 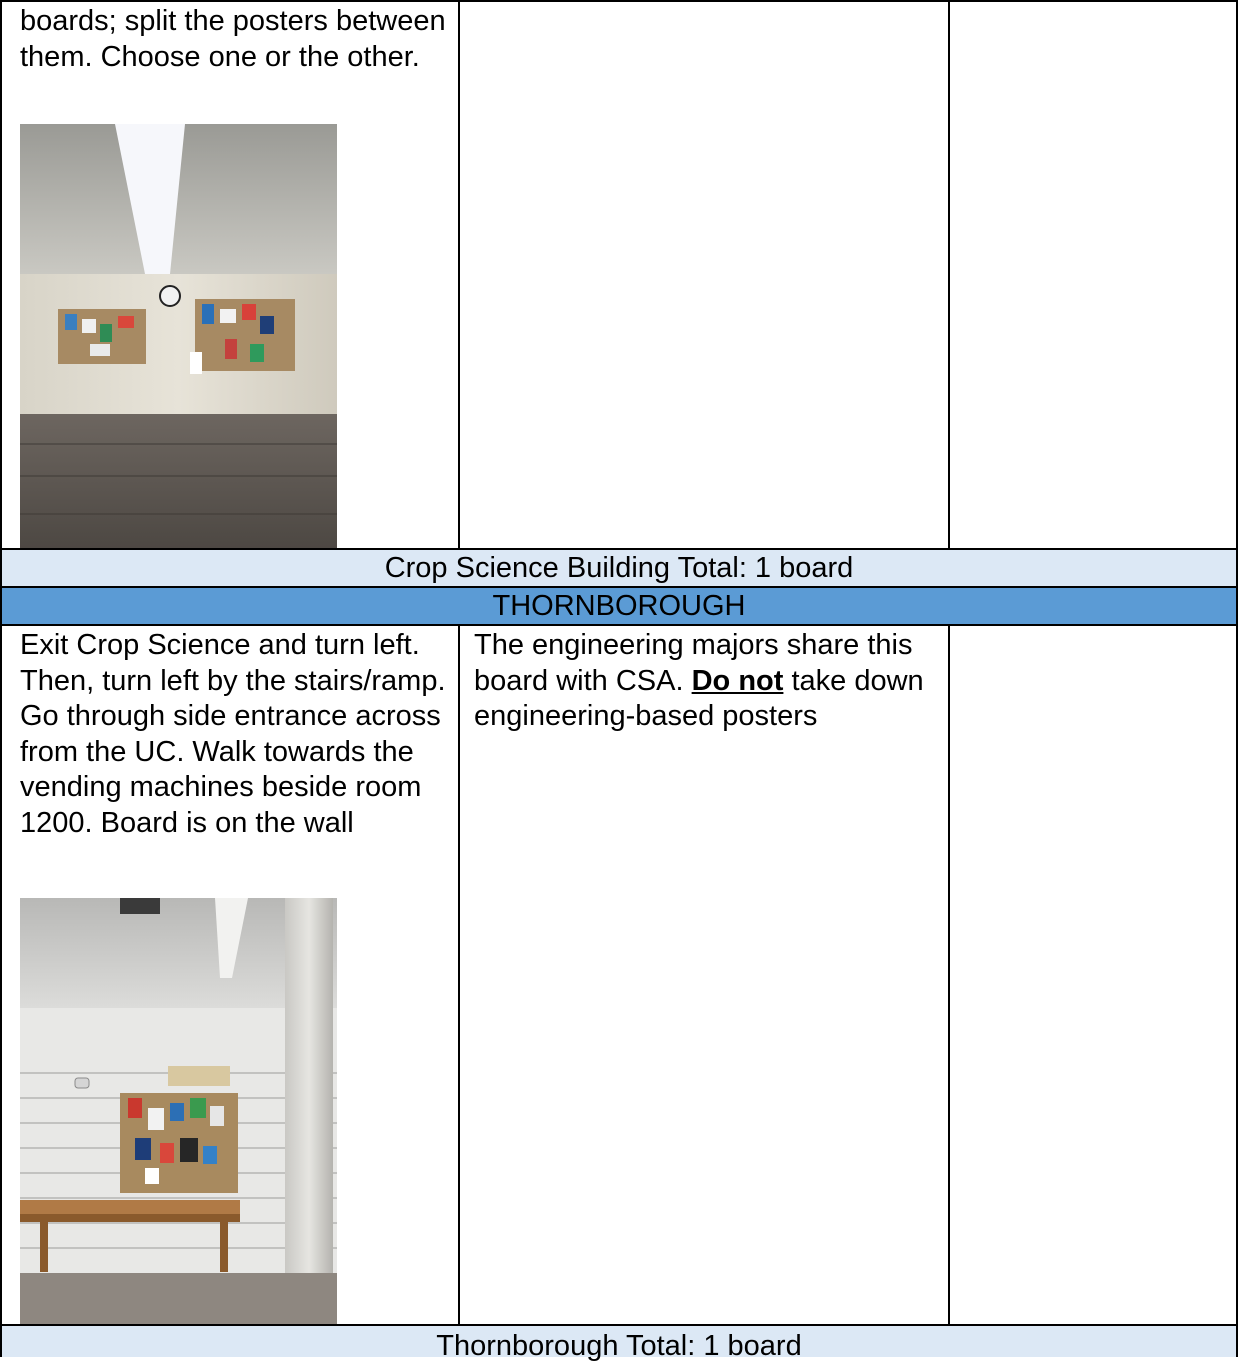 I want to click on thornborough-total-banner: Thornborough Total: 1 board, so click(x=619, y=1343).